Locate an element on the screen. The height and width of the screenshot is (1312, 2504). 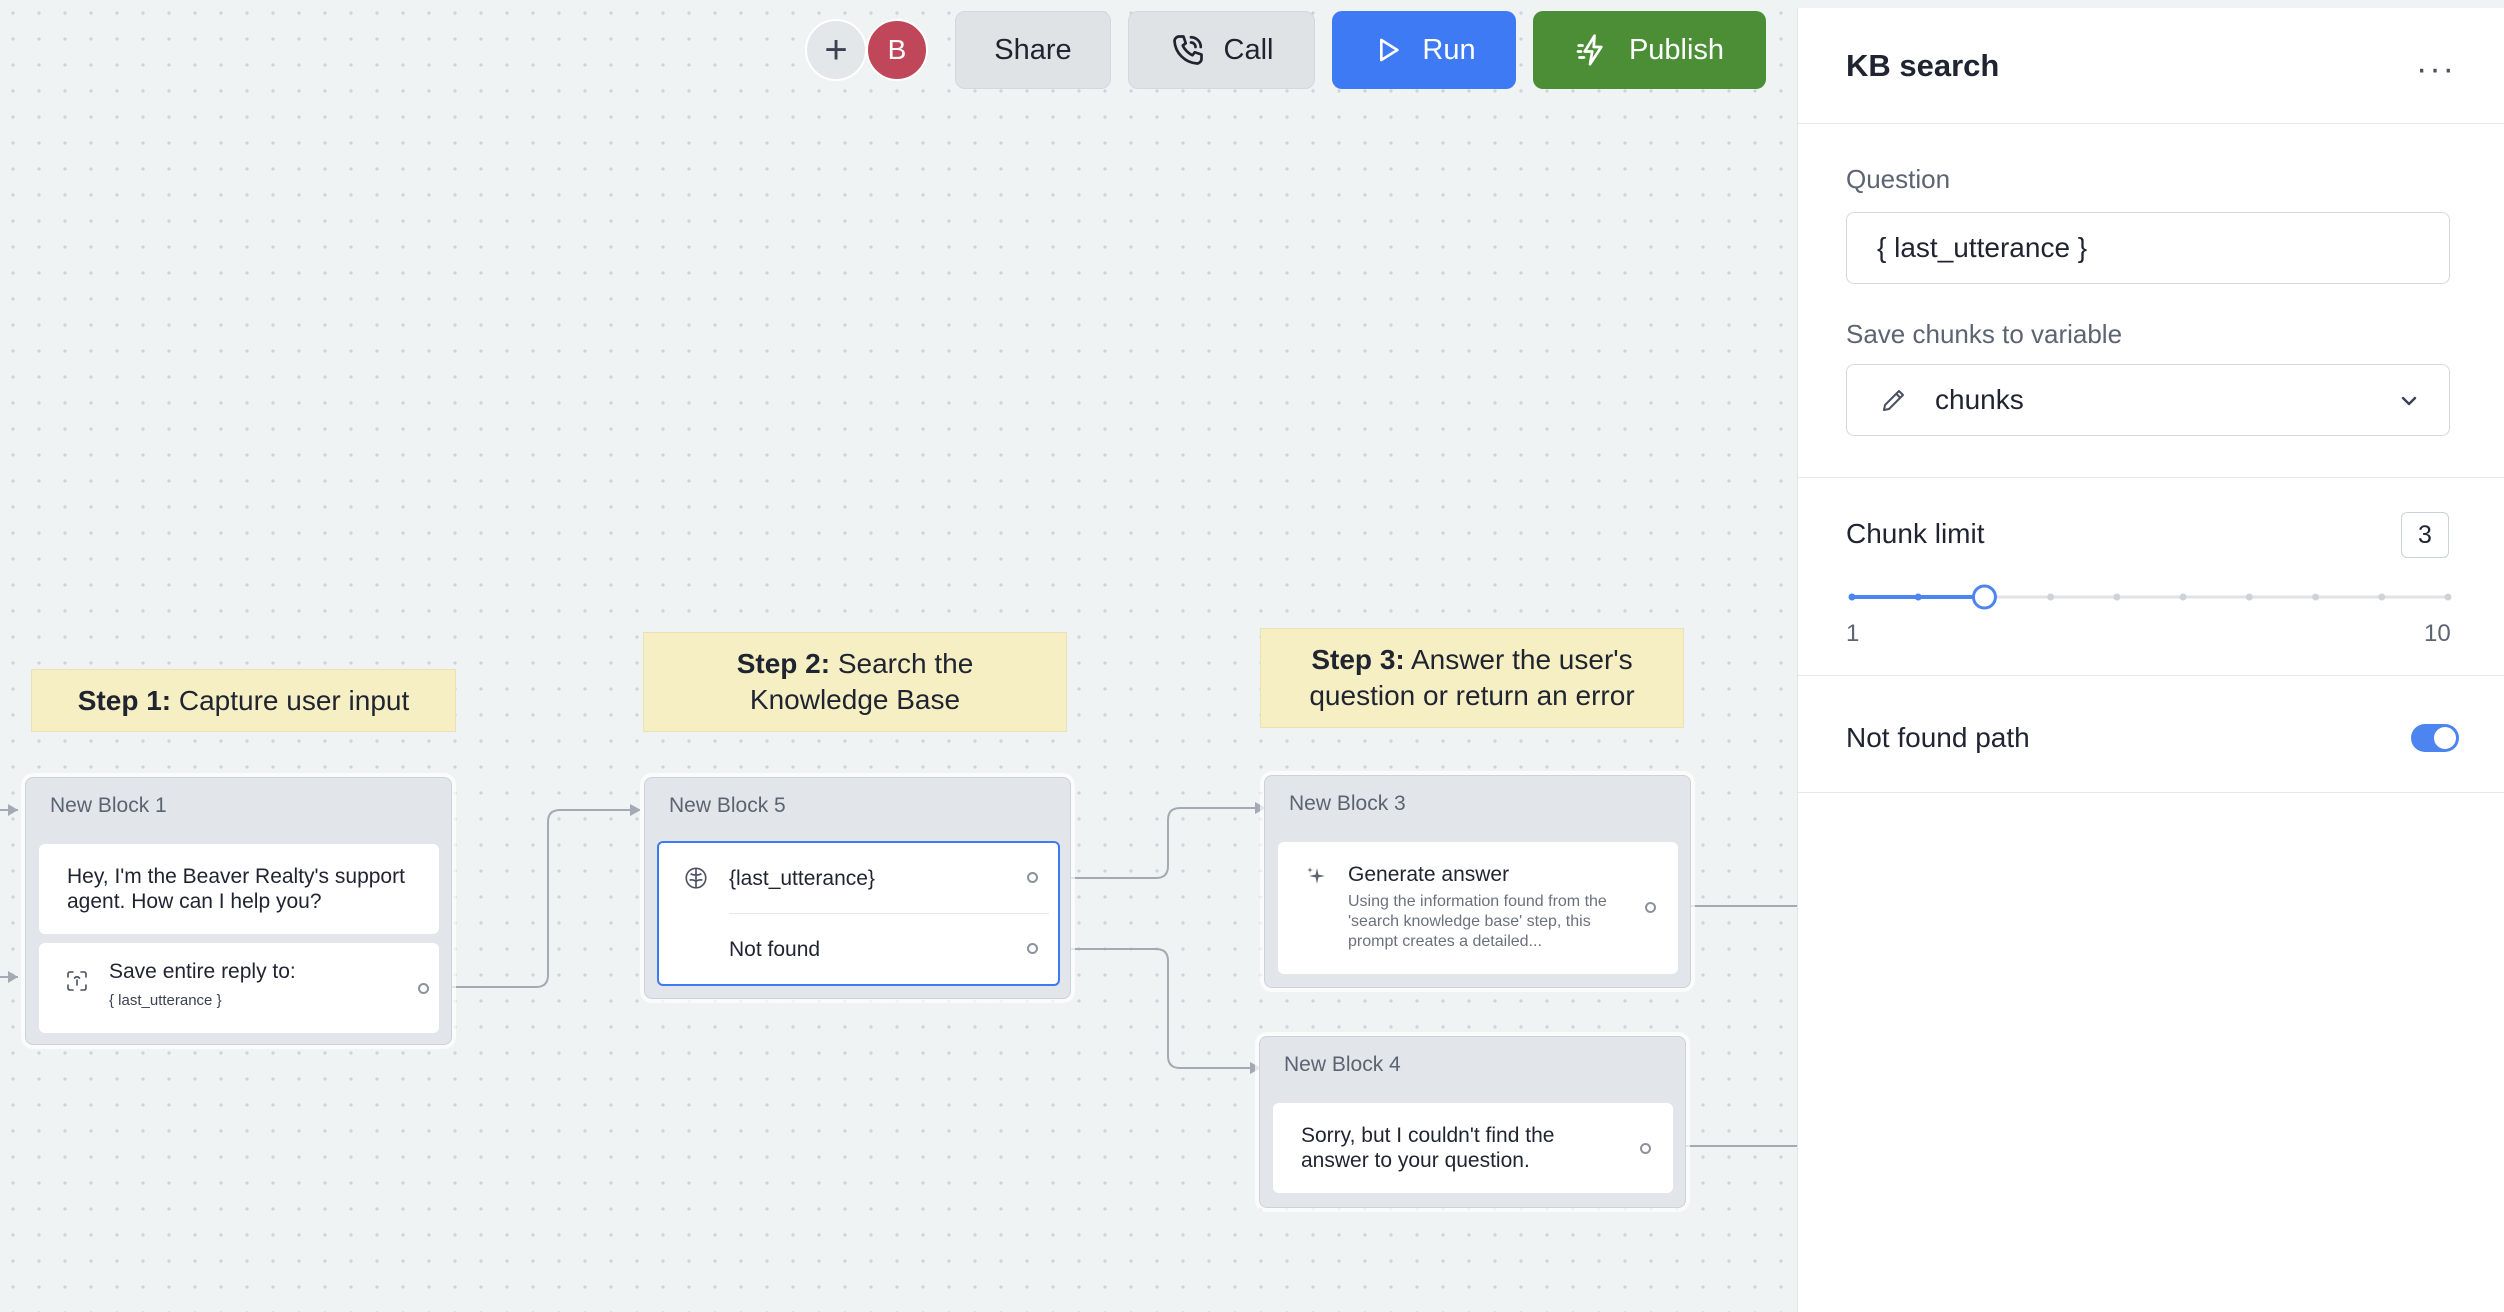
capture-variable: { last_utterance } is located at coordinates (165, 1000).